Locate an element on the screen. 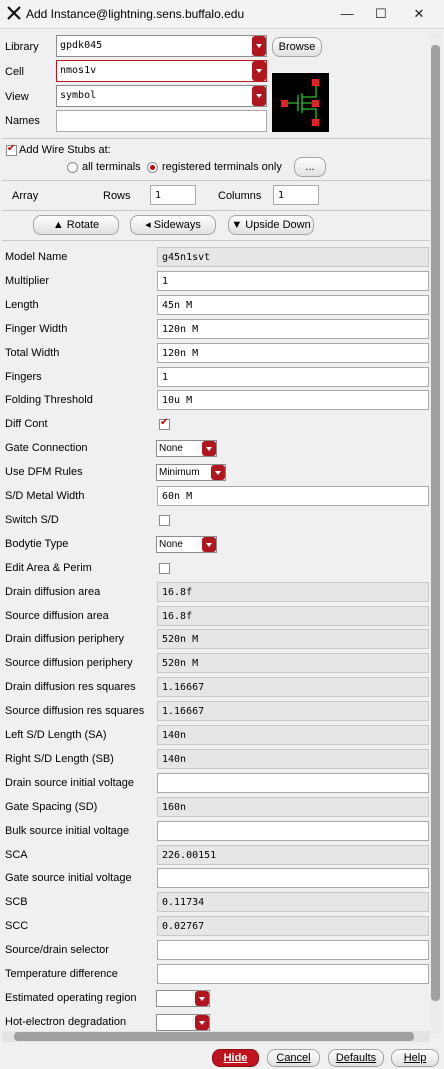  names-input is located at coordinates (161, 121).